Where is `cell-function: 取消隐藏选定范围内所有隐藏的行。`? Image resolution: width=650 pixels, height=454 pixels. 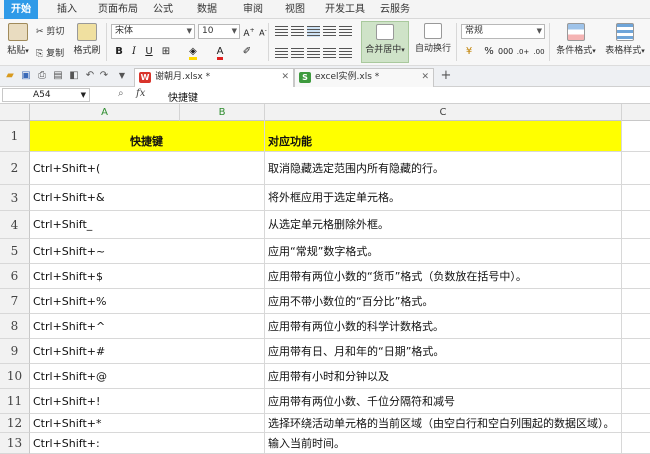
cell-function: 取消隐藏选定范围内所有隐藏的行。 is located at coordinates (443, 168).